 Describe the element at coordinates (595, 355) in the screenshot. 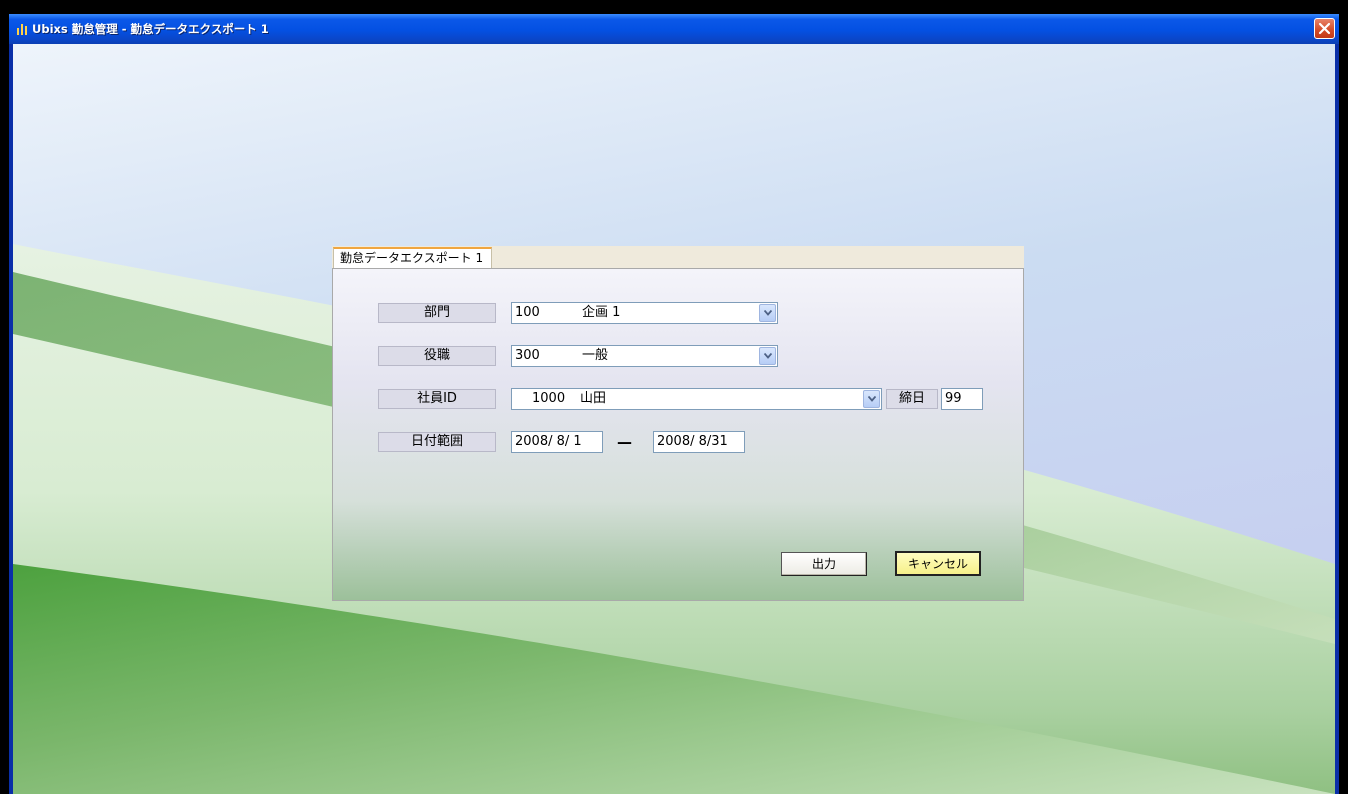

I see `position-name: 一般` at that location.